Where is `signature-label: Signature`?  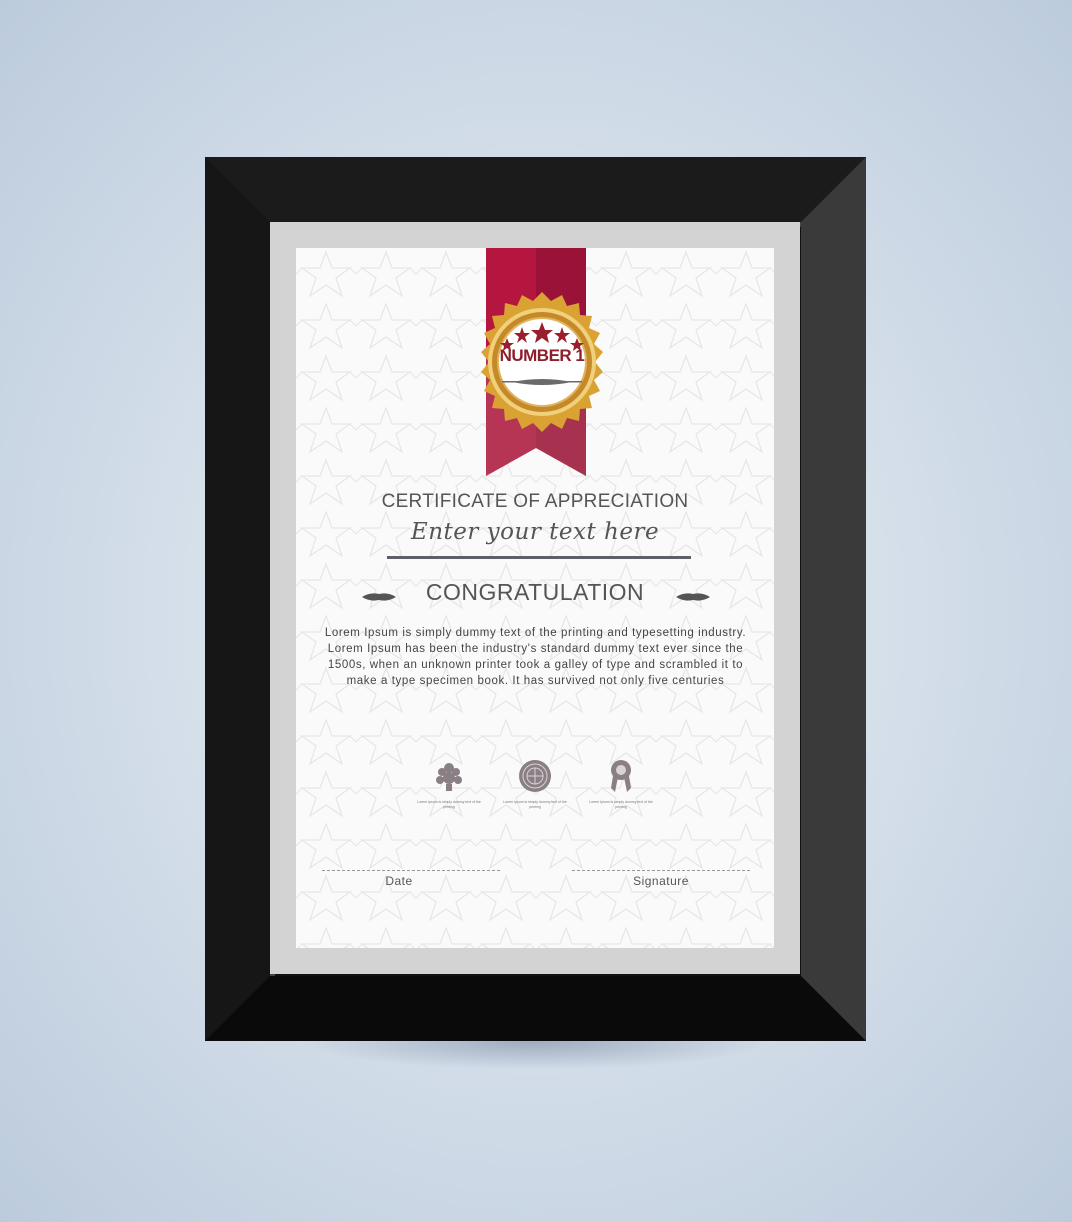 signature-label: Signature is located at coordinates (661, 881).